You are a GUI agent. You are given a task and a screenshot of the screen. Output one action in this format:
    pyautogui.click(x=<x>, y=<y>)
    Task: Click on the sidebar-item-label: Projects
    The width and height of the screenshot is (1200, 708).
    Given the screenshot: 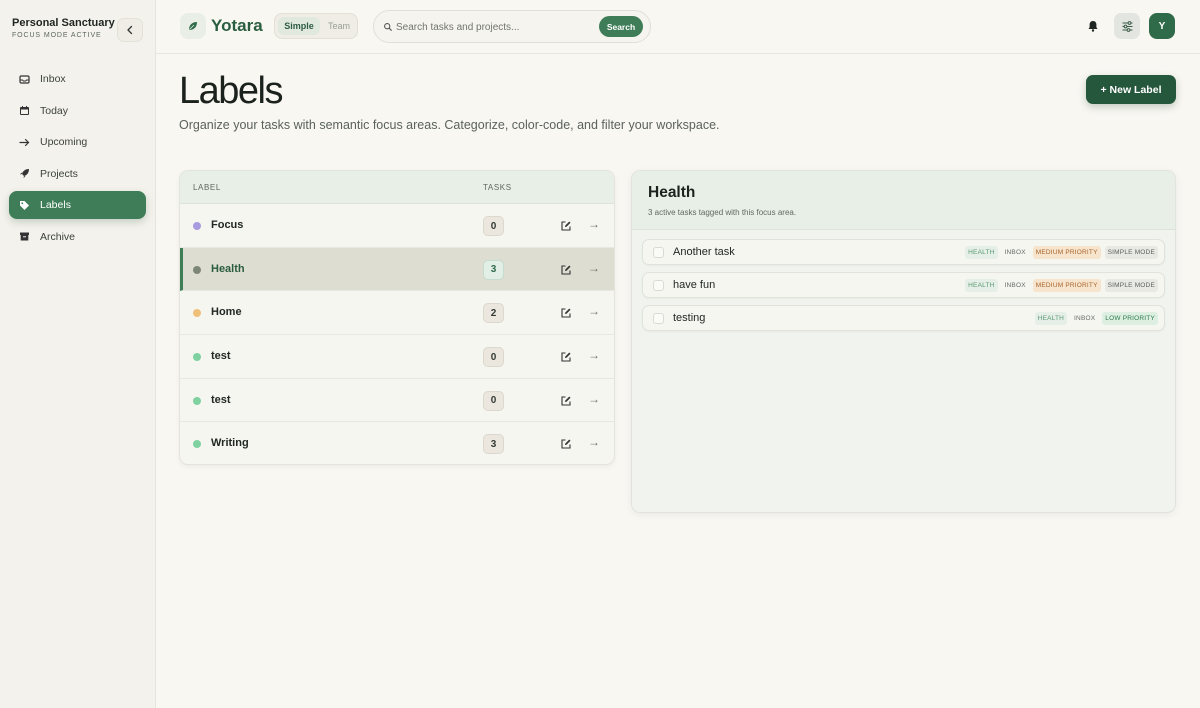 What is the action you would take?
    pyautogui.click(x=59, y=173)
    